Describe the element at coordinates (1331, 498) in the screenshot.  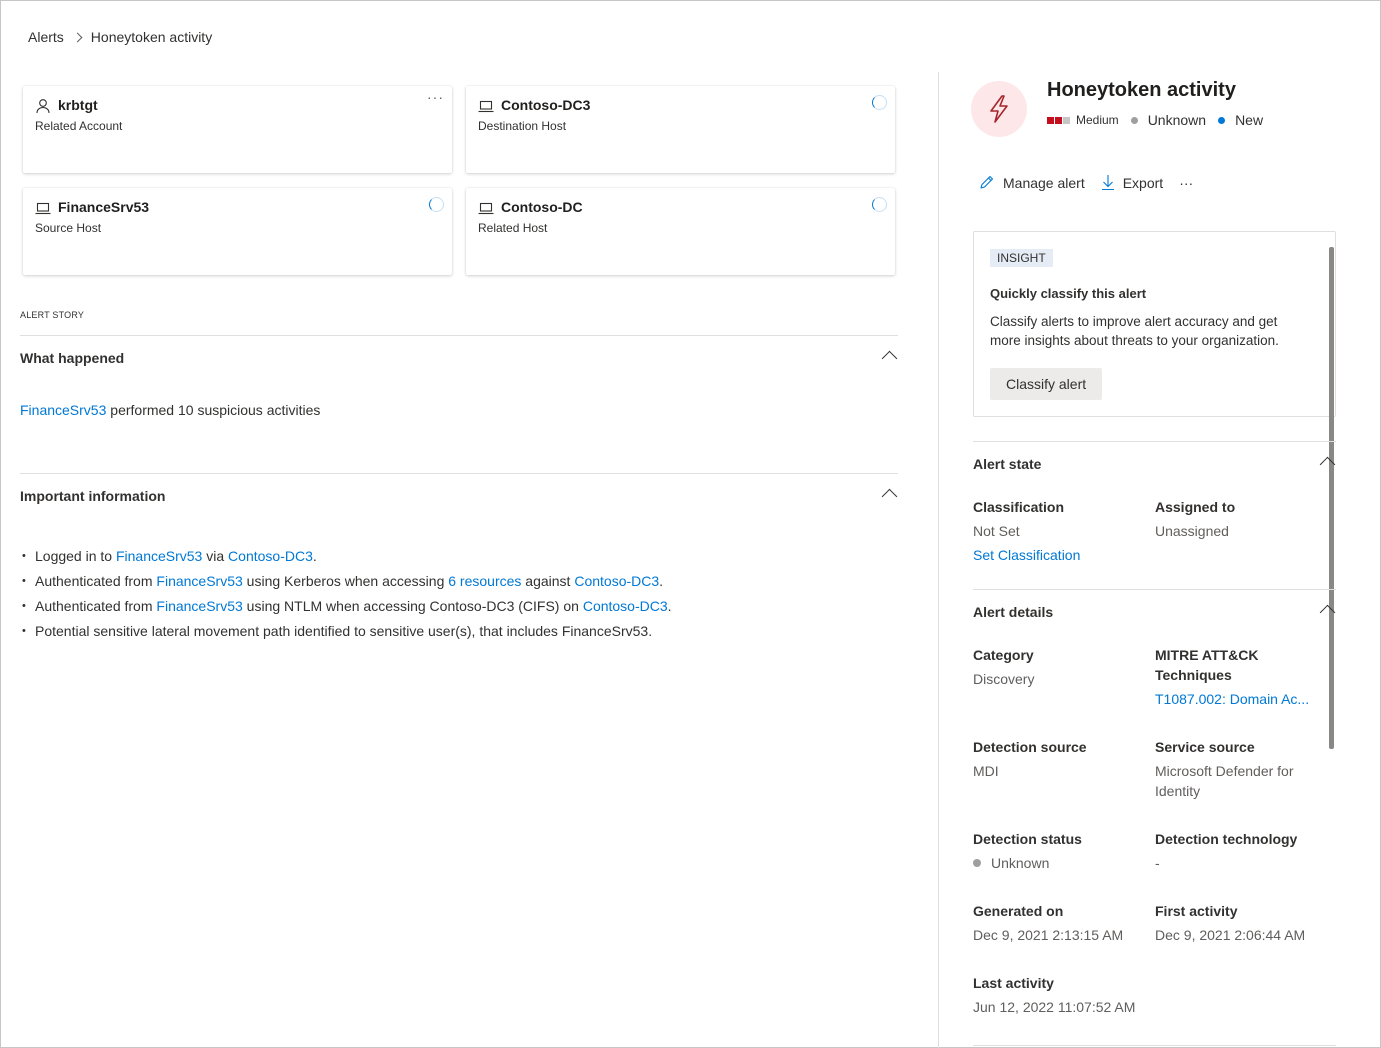
I see `scrollbar` at that location.